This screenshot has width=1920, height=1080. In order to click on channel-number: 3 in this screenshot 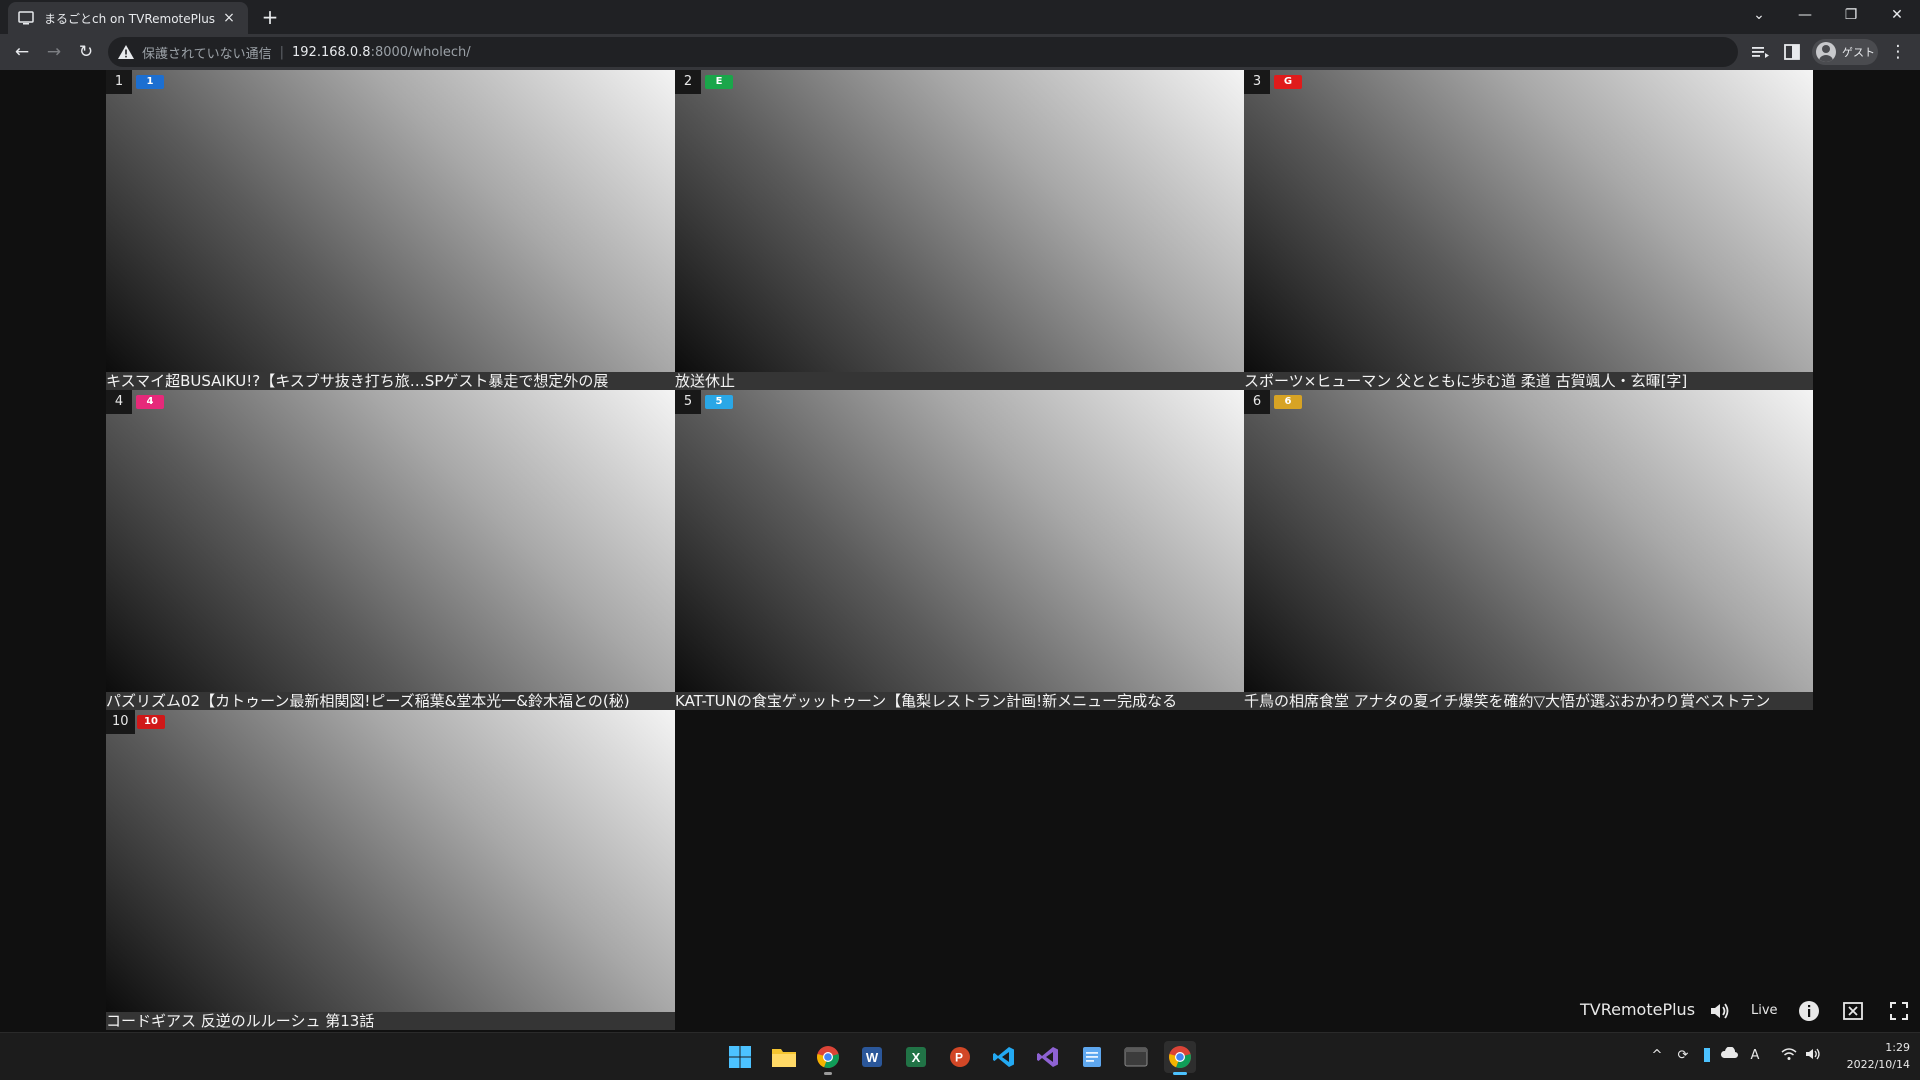, I will do `click(1257, 82)`.